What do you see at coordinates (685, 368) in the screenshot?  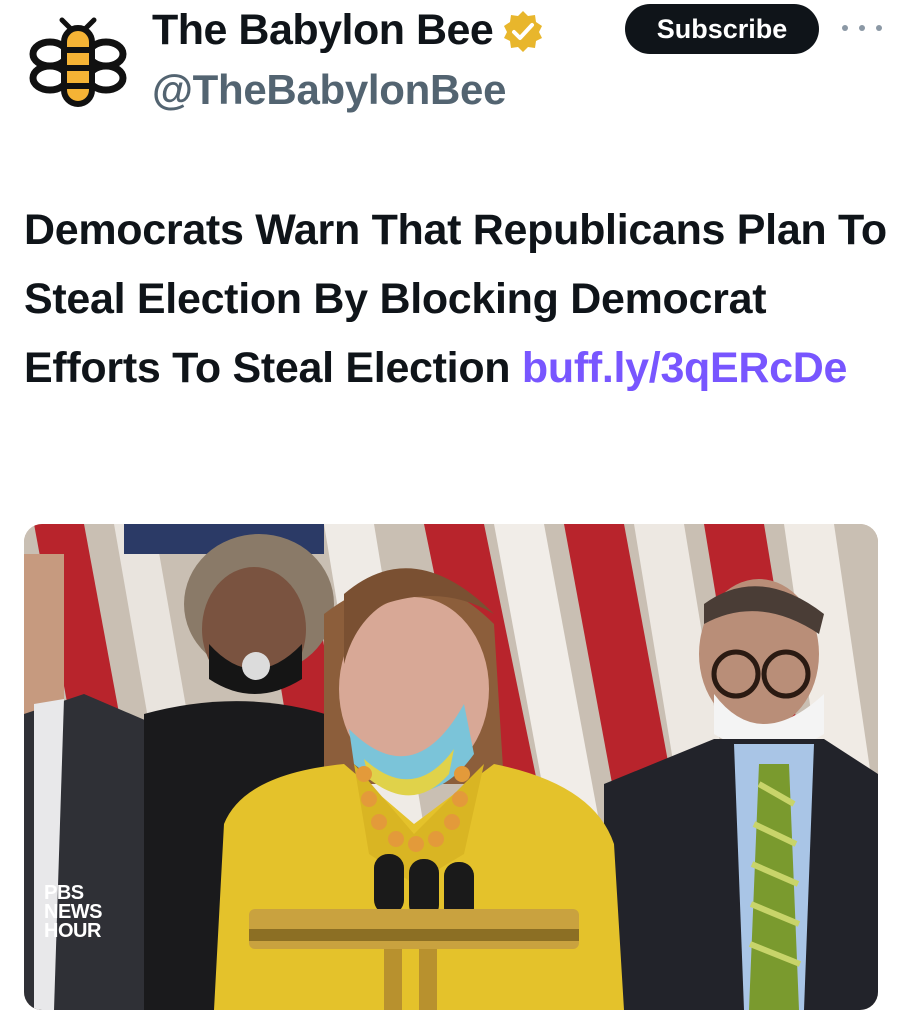 I see `tweet-link: buff.ly/3qERcDe` at bounding box center [685, 368].